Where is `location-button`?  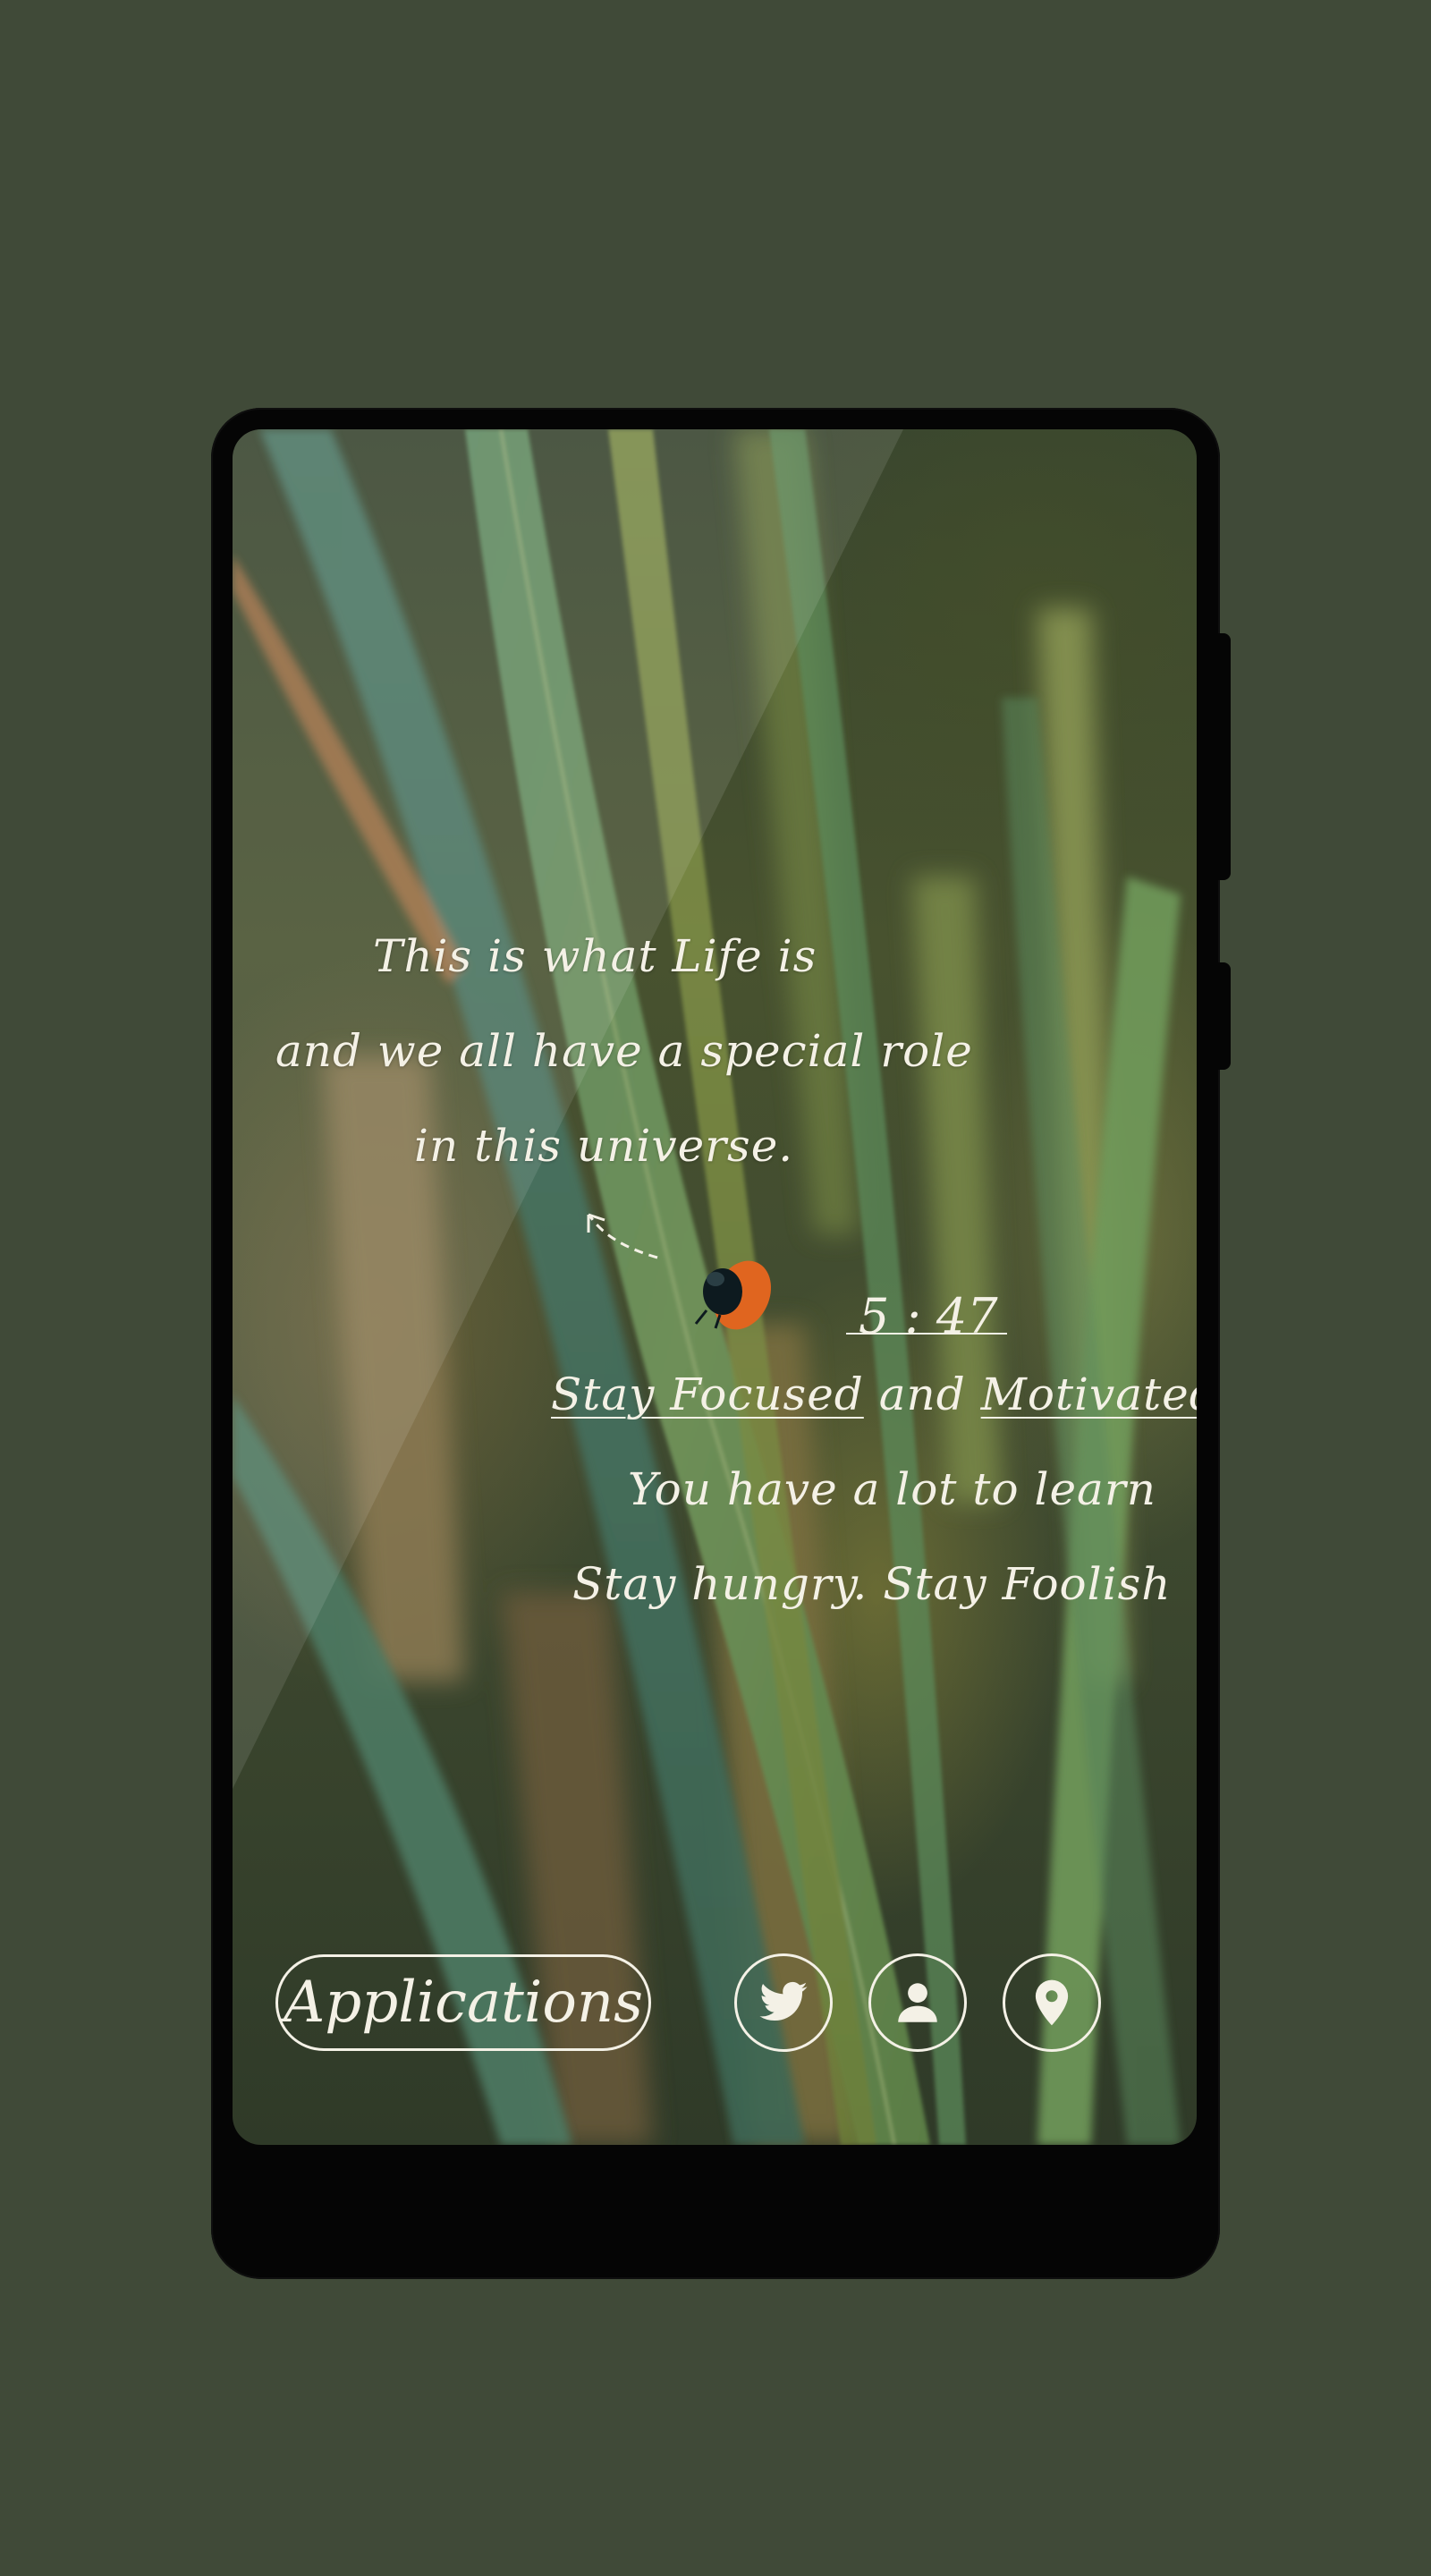 location-button is located at coordinates (1052, 2002).